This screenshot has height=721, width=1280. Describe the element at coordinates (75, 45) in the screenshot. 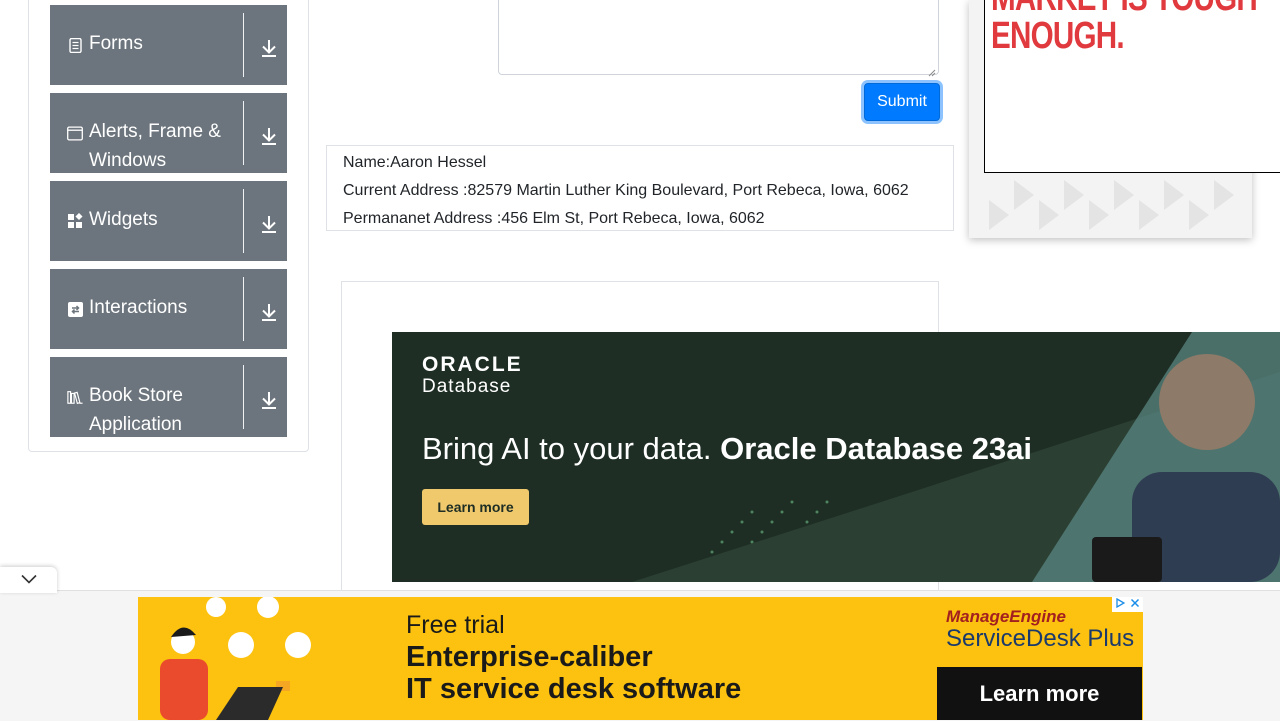

I see `form-icon` at that location.